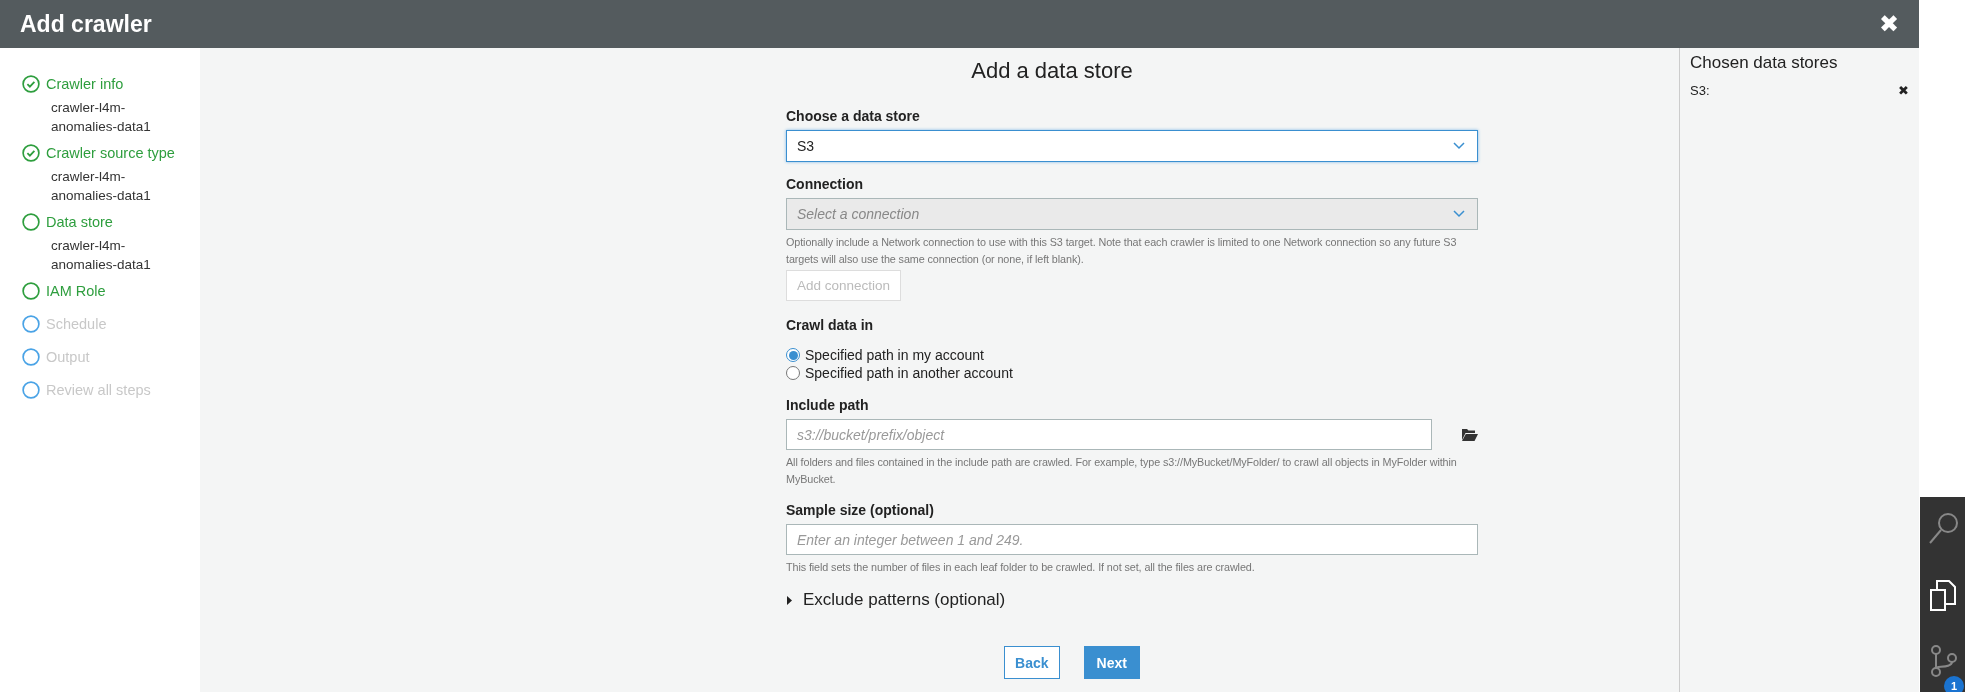 The image size is (1965, 692). I want to click on chosen-item: S3:, so click(1700, 90).